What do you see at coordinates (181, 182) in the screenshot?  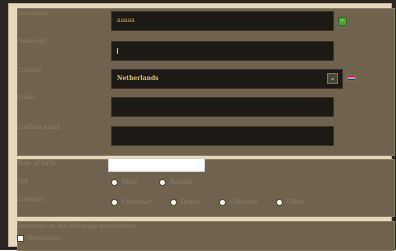 I see `gender-option-female: Female` at bounding box center [181, 182].